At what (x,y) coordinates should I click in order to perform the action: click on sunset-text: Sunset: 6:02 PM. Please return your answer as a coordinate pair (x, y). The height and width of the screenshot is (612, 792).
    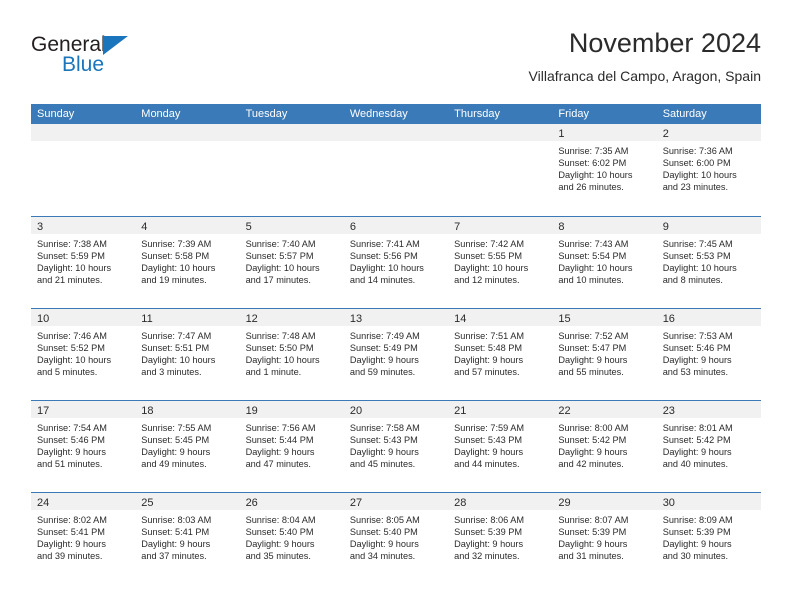
    Looking at the image, I should click on (592, 163).